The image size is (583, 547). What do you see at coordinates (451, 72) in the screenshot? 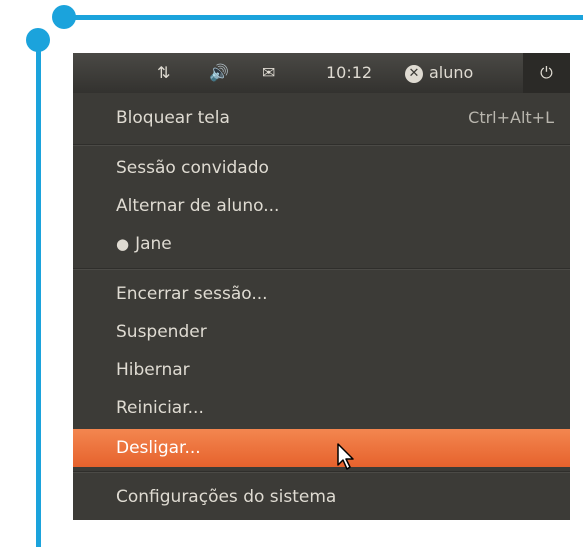
I see `user-name: aluno` at bounding box center [451, 72].